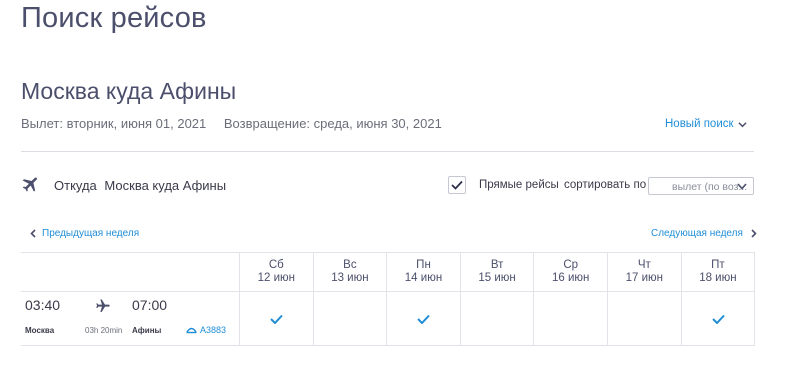  I want to click on day-date: 18 июн, so click(718, 278).